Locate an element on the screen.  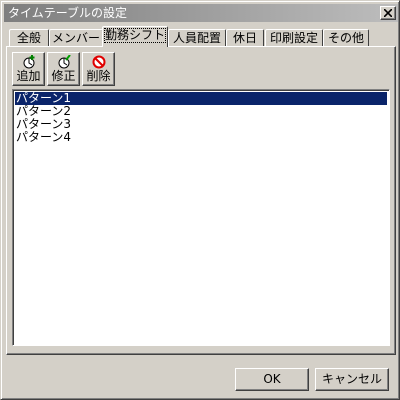
tab-label: 休日 is located at coordinates (244, 38).